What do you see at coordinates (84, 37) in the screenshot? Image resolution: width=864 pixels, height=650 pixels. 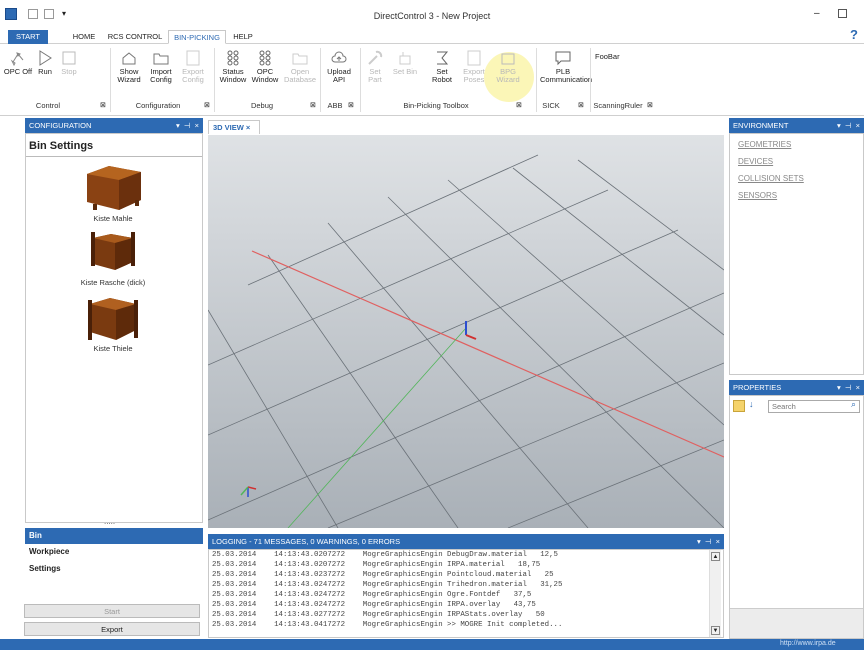 I see `tab-home: HOME` at bounding box center [84, 37].